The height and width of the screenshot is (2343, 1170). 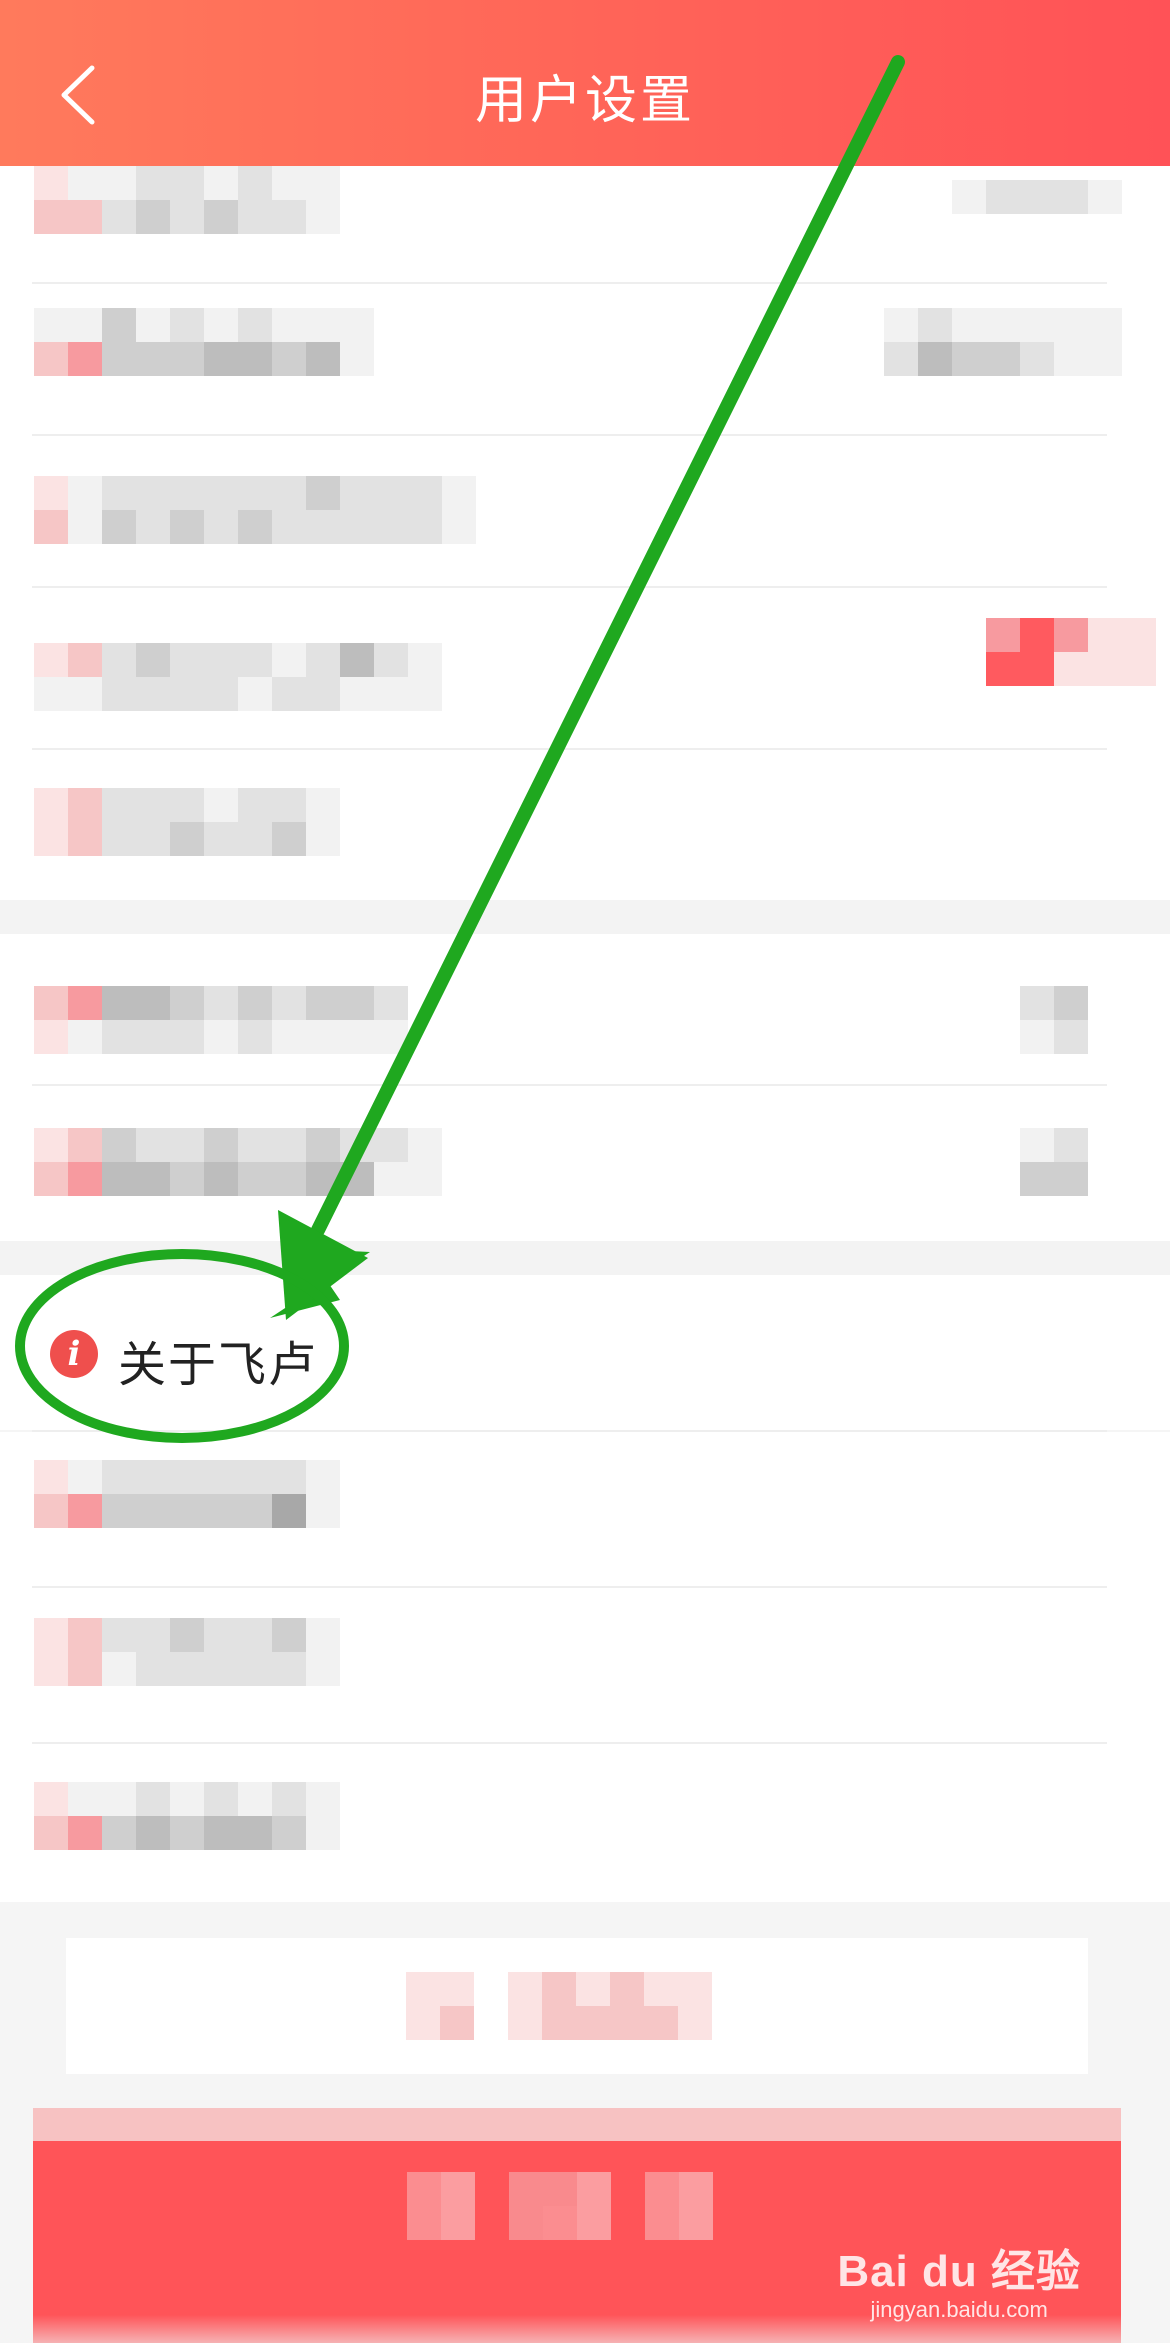 I want to click on primary-button: Bai du 经验 jingyan.baidu.com, so click(x=577, y=2225).